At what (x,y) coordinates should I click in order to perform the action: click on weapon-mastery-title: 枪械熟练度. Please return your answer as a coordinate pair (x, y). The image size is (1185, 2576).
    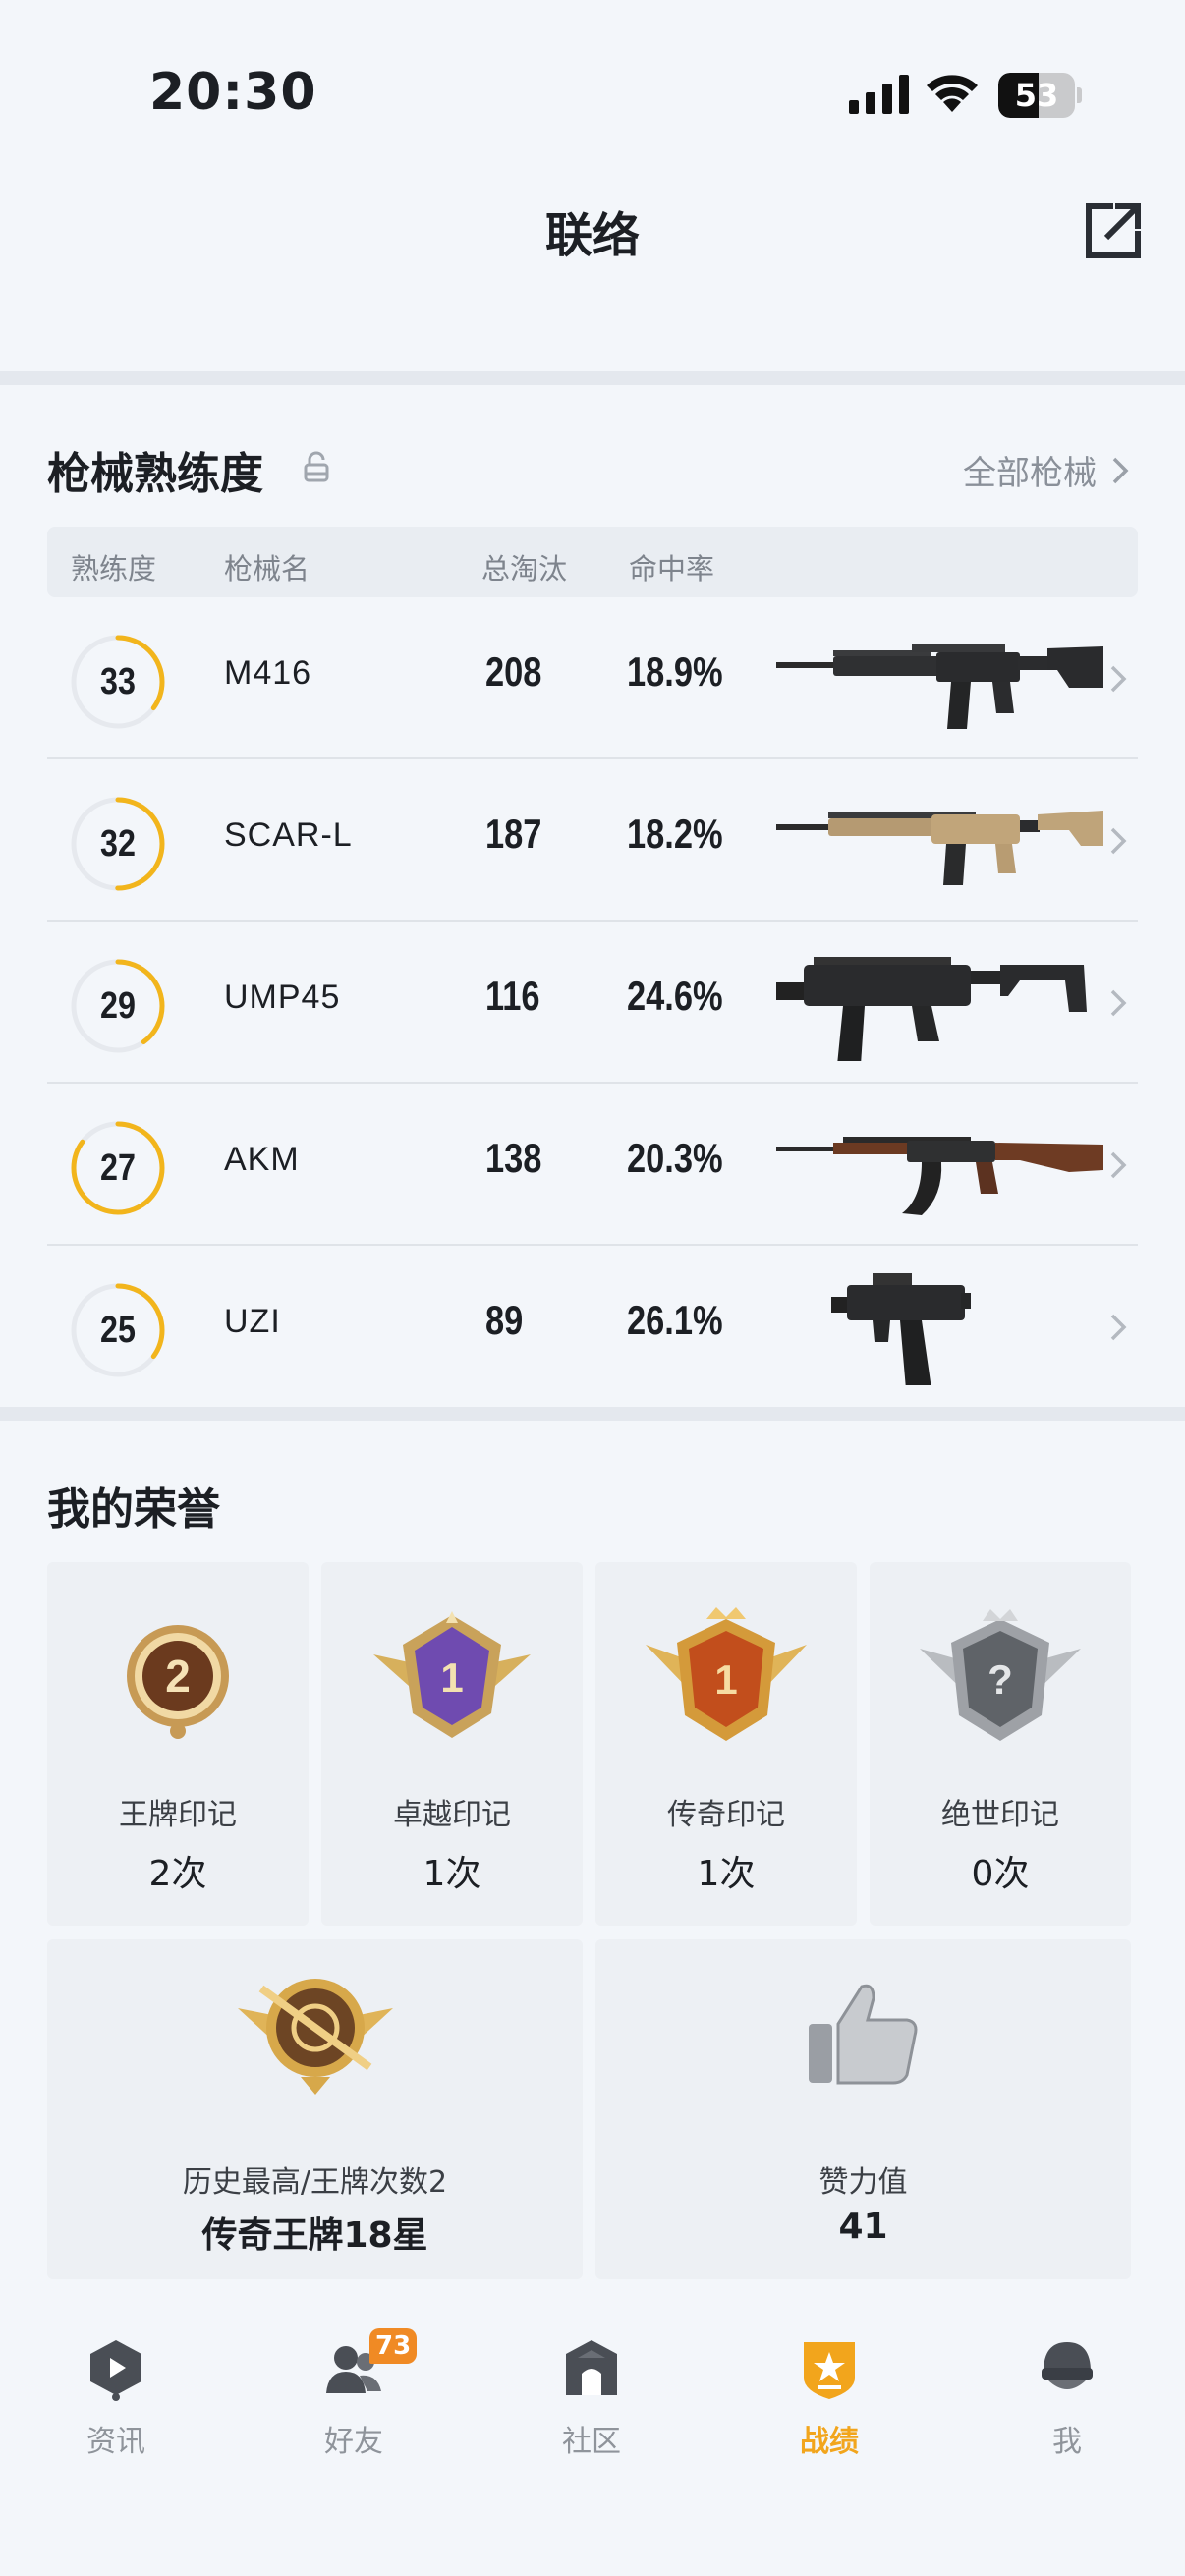
    Looking at the image, I should click on (155, 474).